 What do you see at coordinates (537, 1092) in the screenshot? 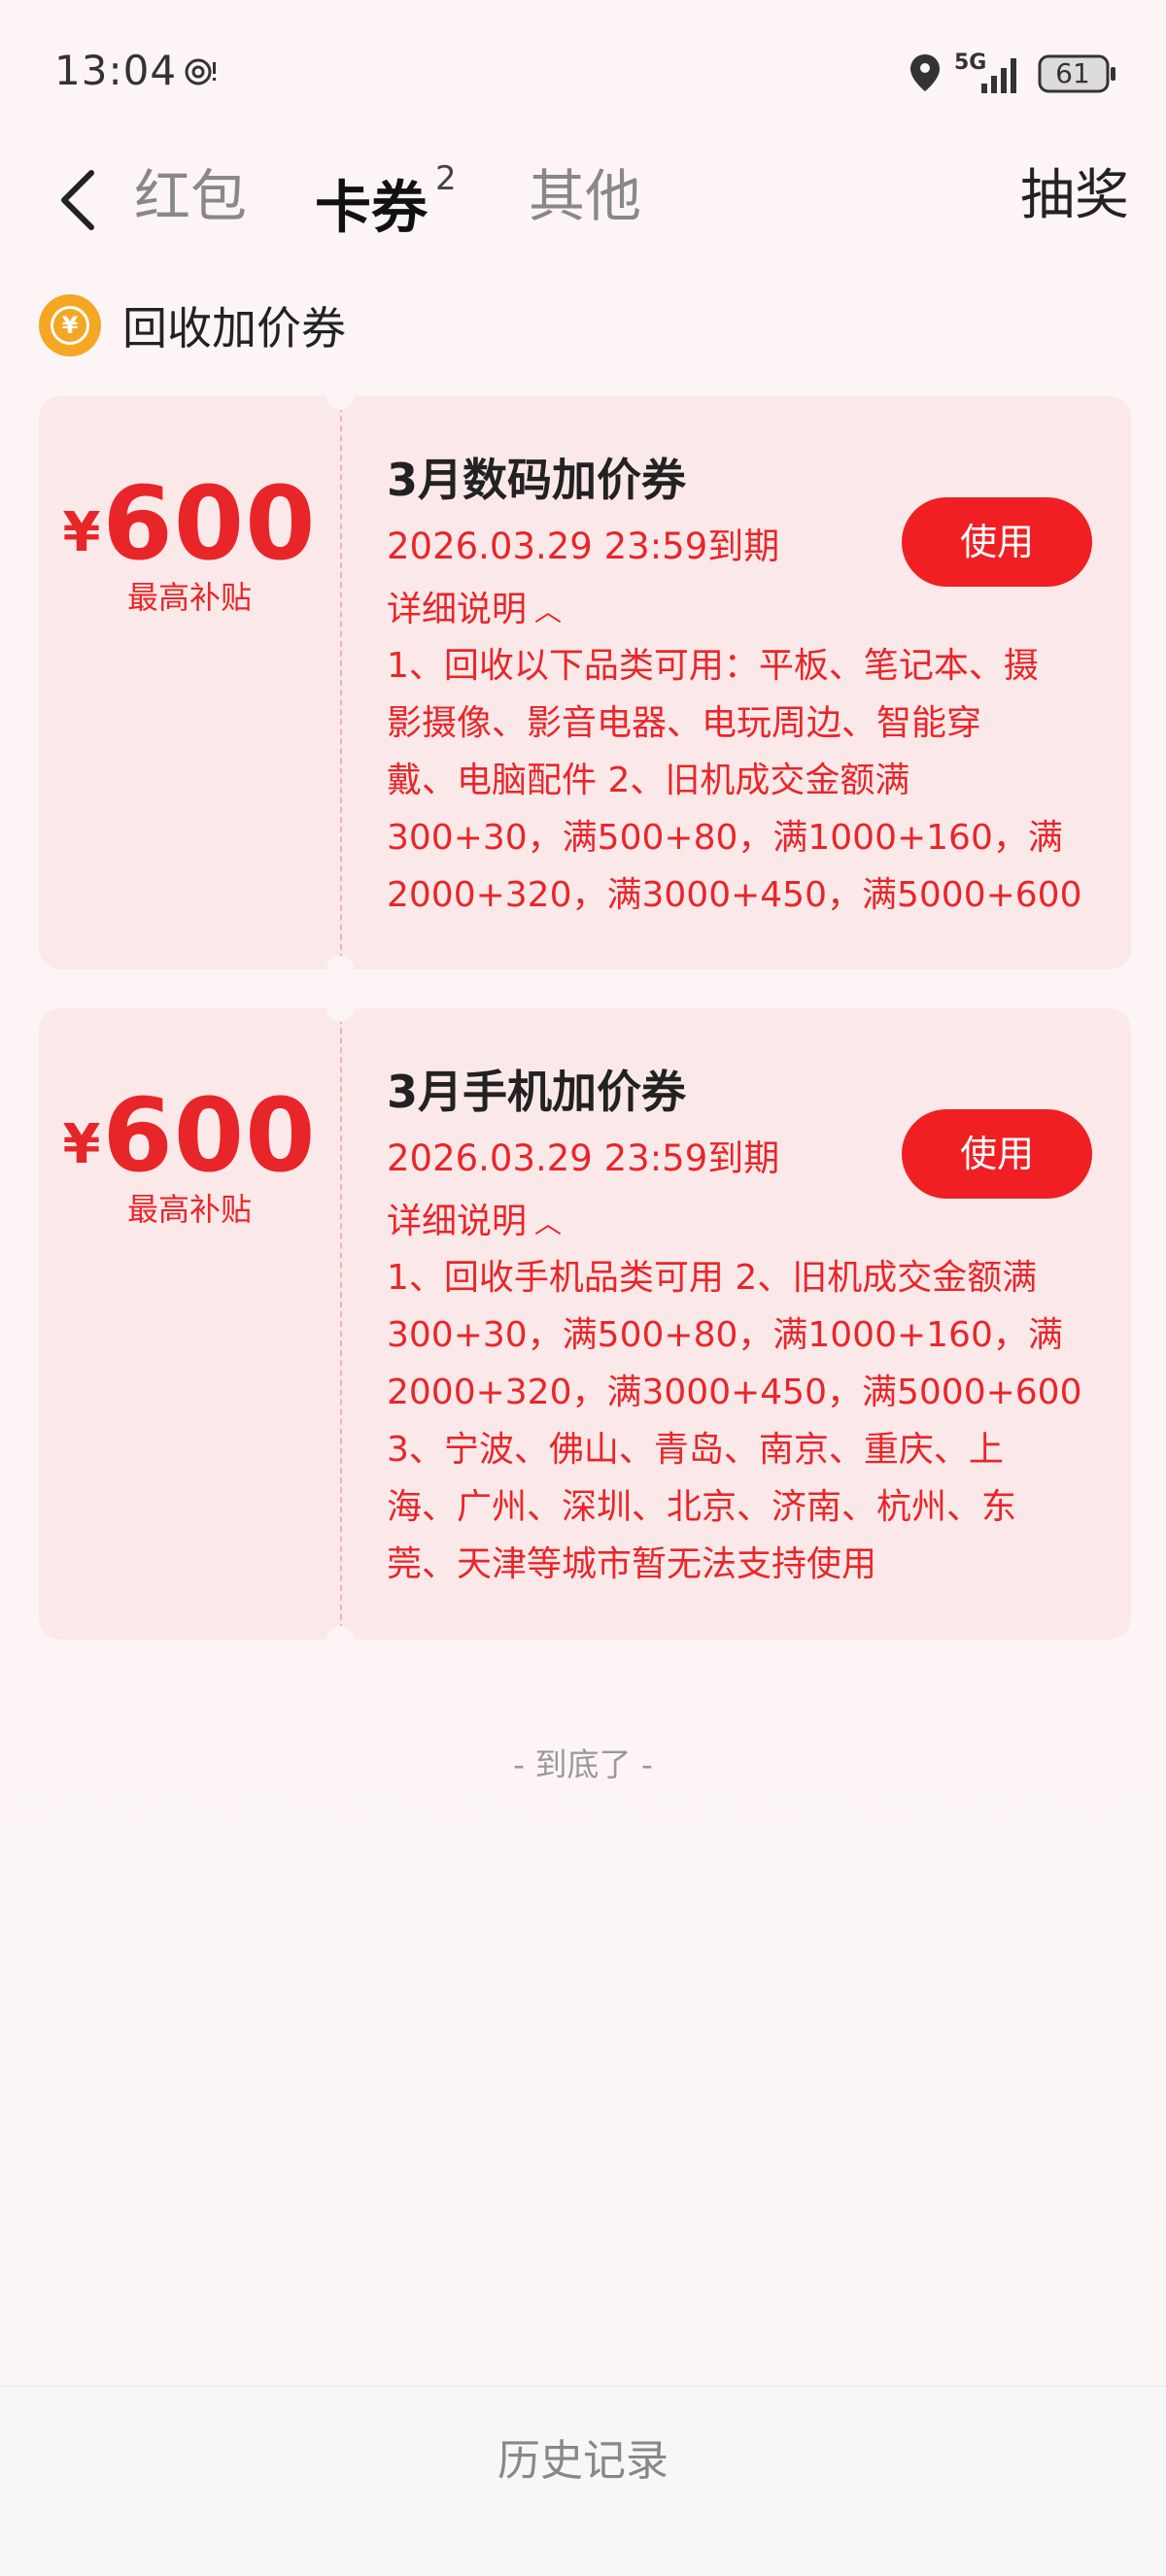
I see `coupon-title: 3月手机加价券` at bounding box center [537, 1092].